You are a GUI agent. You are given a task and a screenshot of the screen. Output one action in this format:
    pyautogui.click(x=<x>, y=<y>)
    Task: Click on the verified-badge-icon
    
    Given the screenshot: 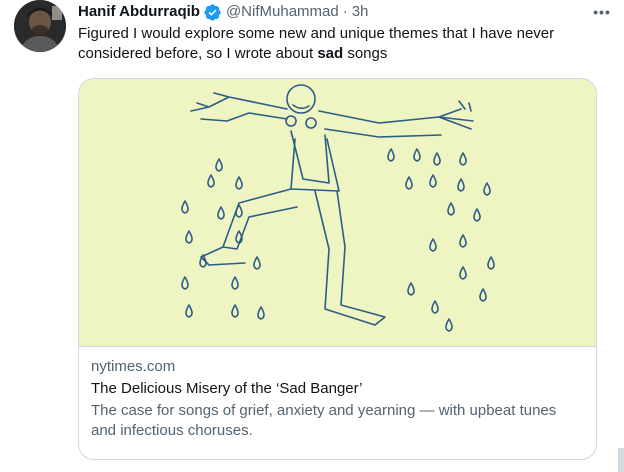 What is the action you would take?
    pyautogui.click(x=212, y=12)
    